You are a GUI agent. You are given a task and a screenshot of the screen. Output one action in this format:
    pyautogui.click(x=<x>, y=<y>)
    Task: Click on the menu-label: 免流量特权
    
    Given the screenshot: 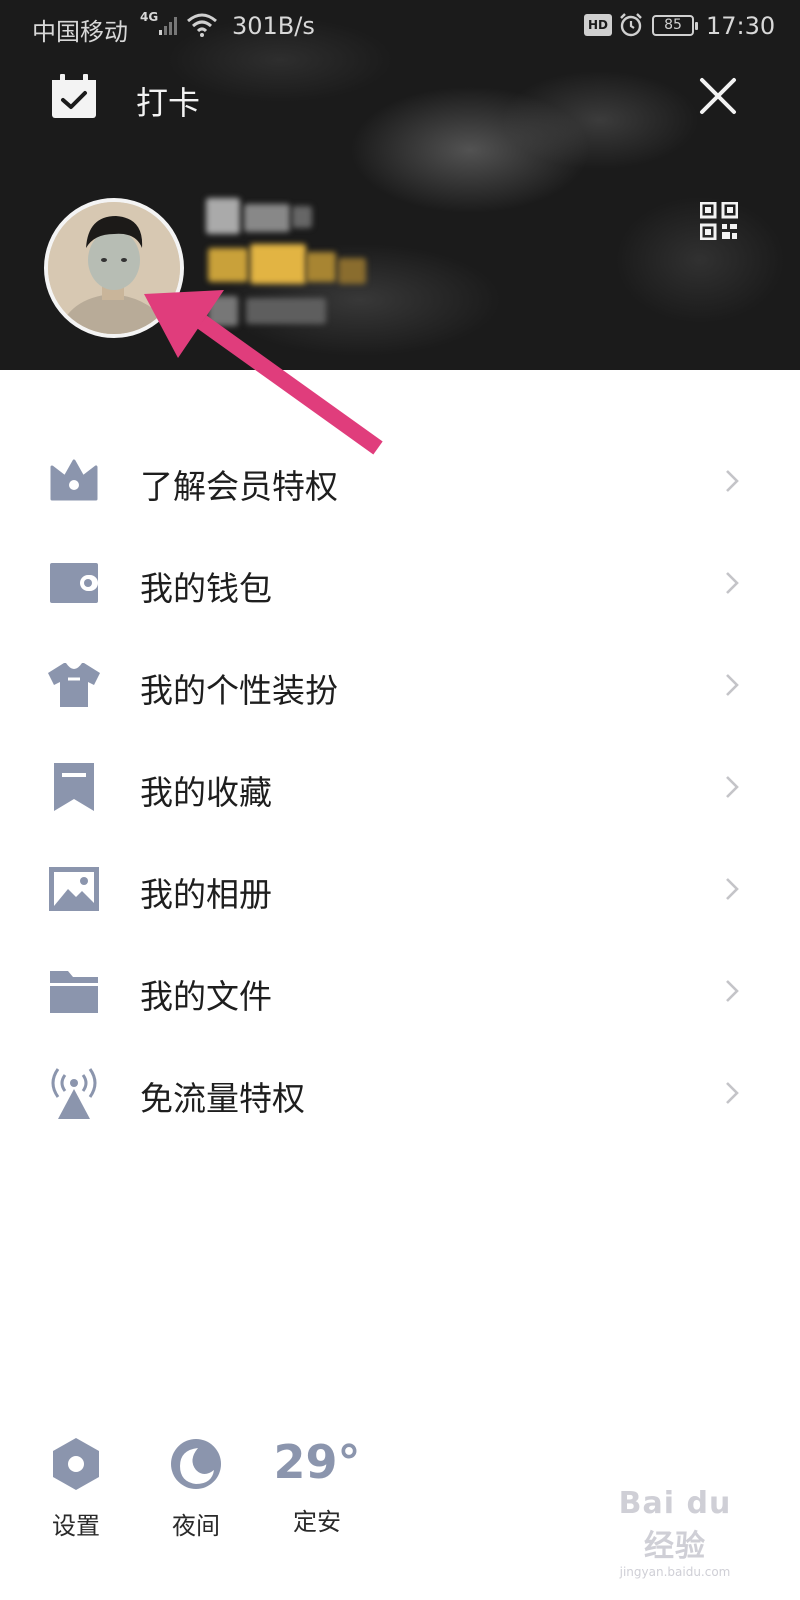 What is the action you would take?
    pyautogui.click(x=222, y=1098)
    